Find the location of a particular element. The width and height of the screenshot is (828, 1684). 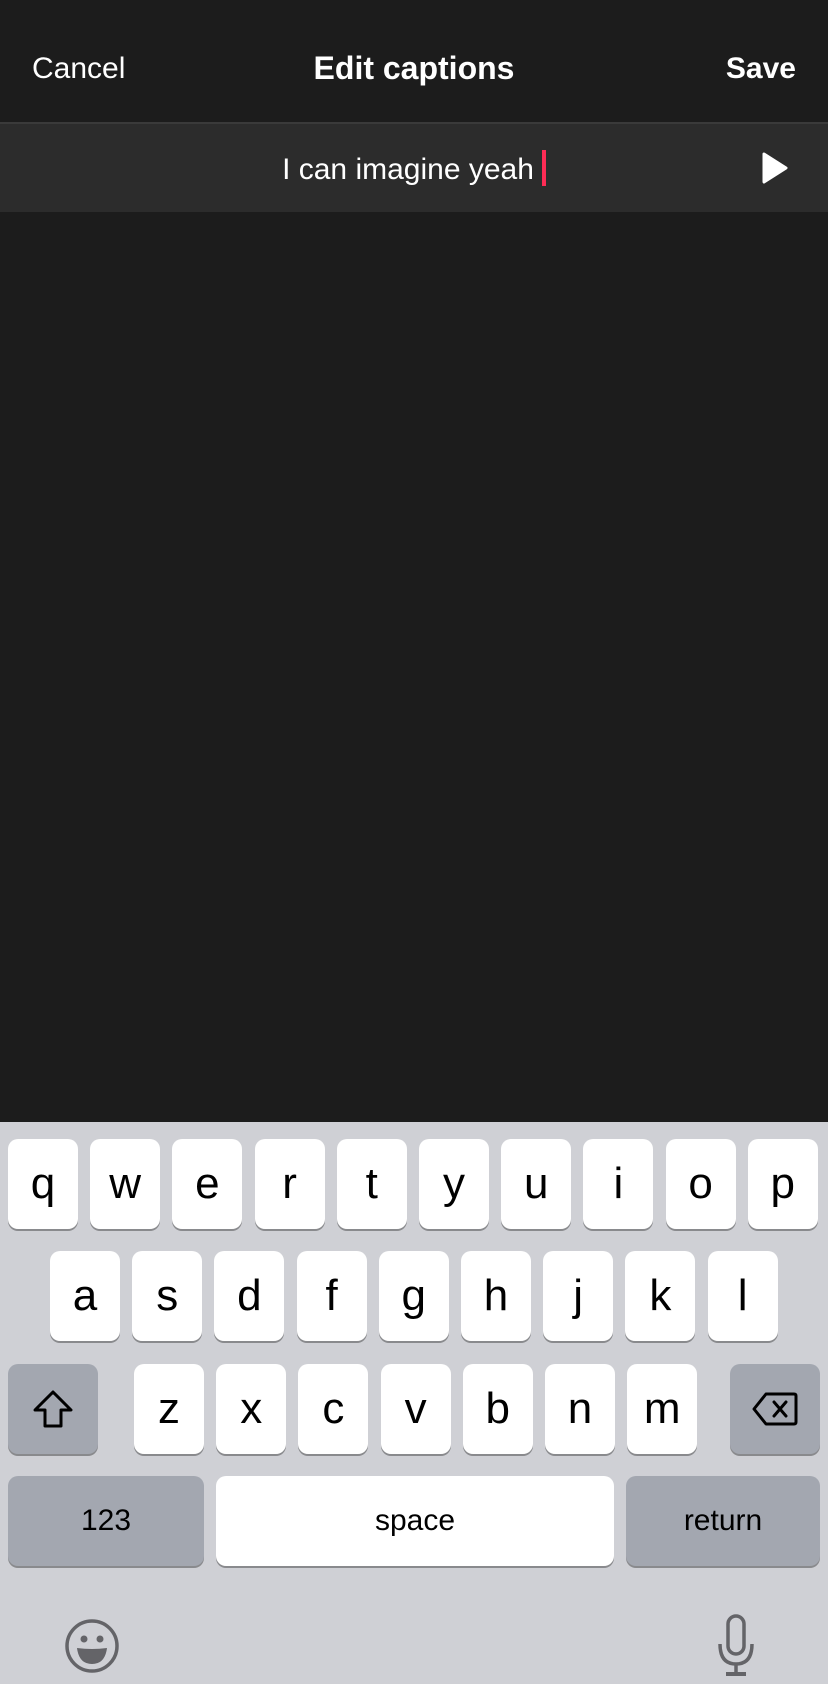

key-m: m is located at coordinates (662, 1409).